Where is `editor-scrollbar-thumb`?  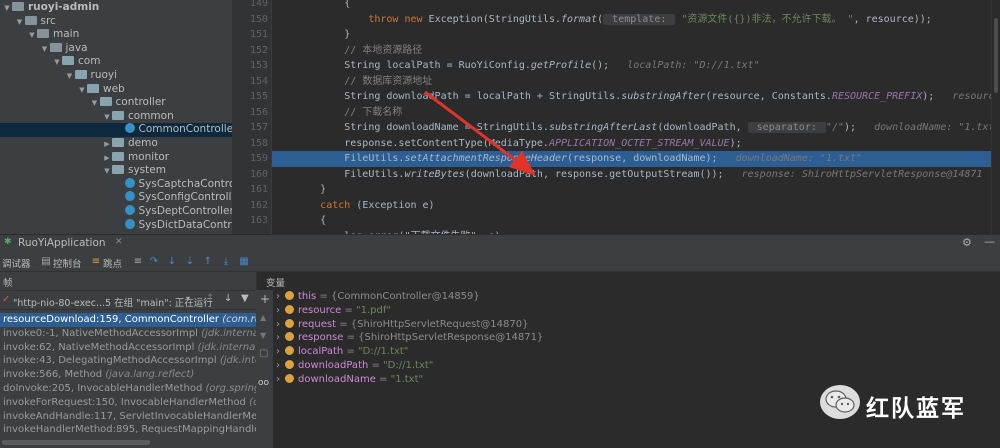
editor-scrollbar-thumb is located at coordinates (996, 55).